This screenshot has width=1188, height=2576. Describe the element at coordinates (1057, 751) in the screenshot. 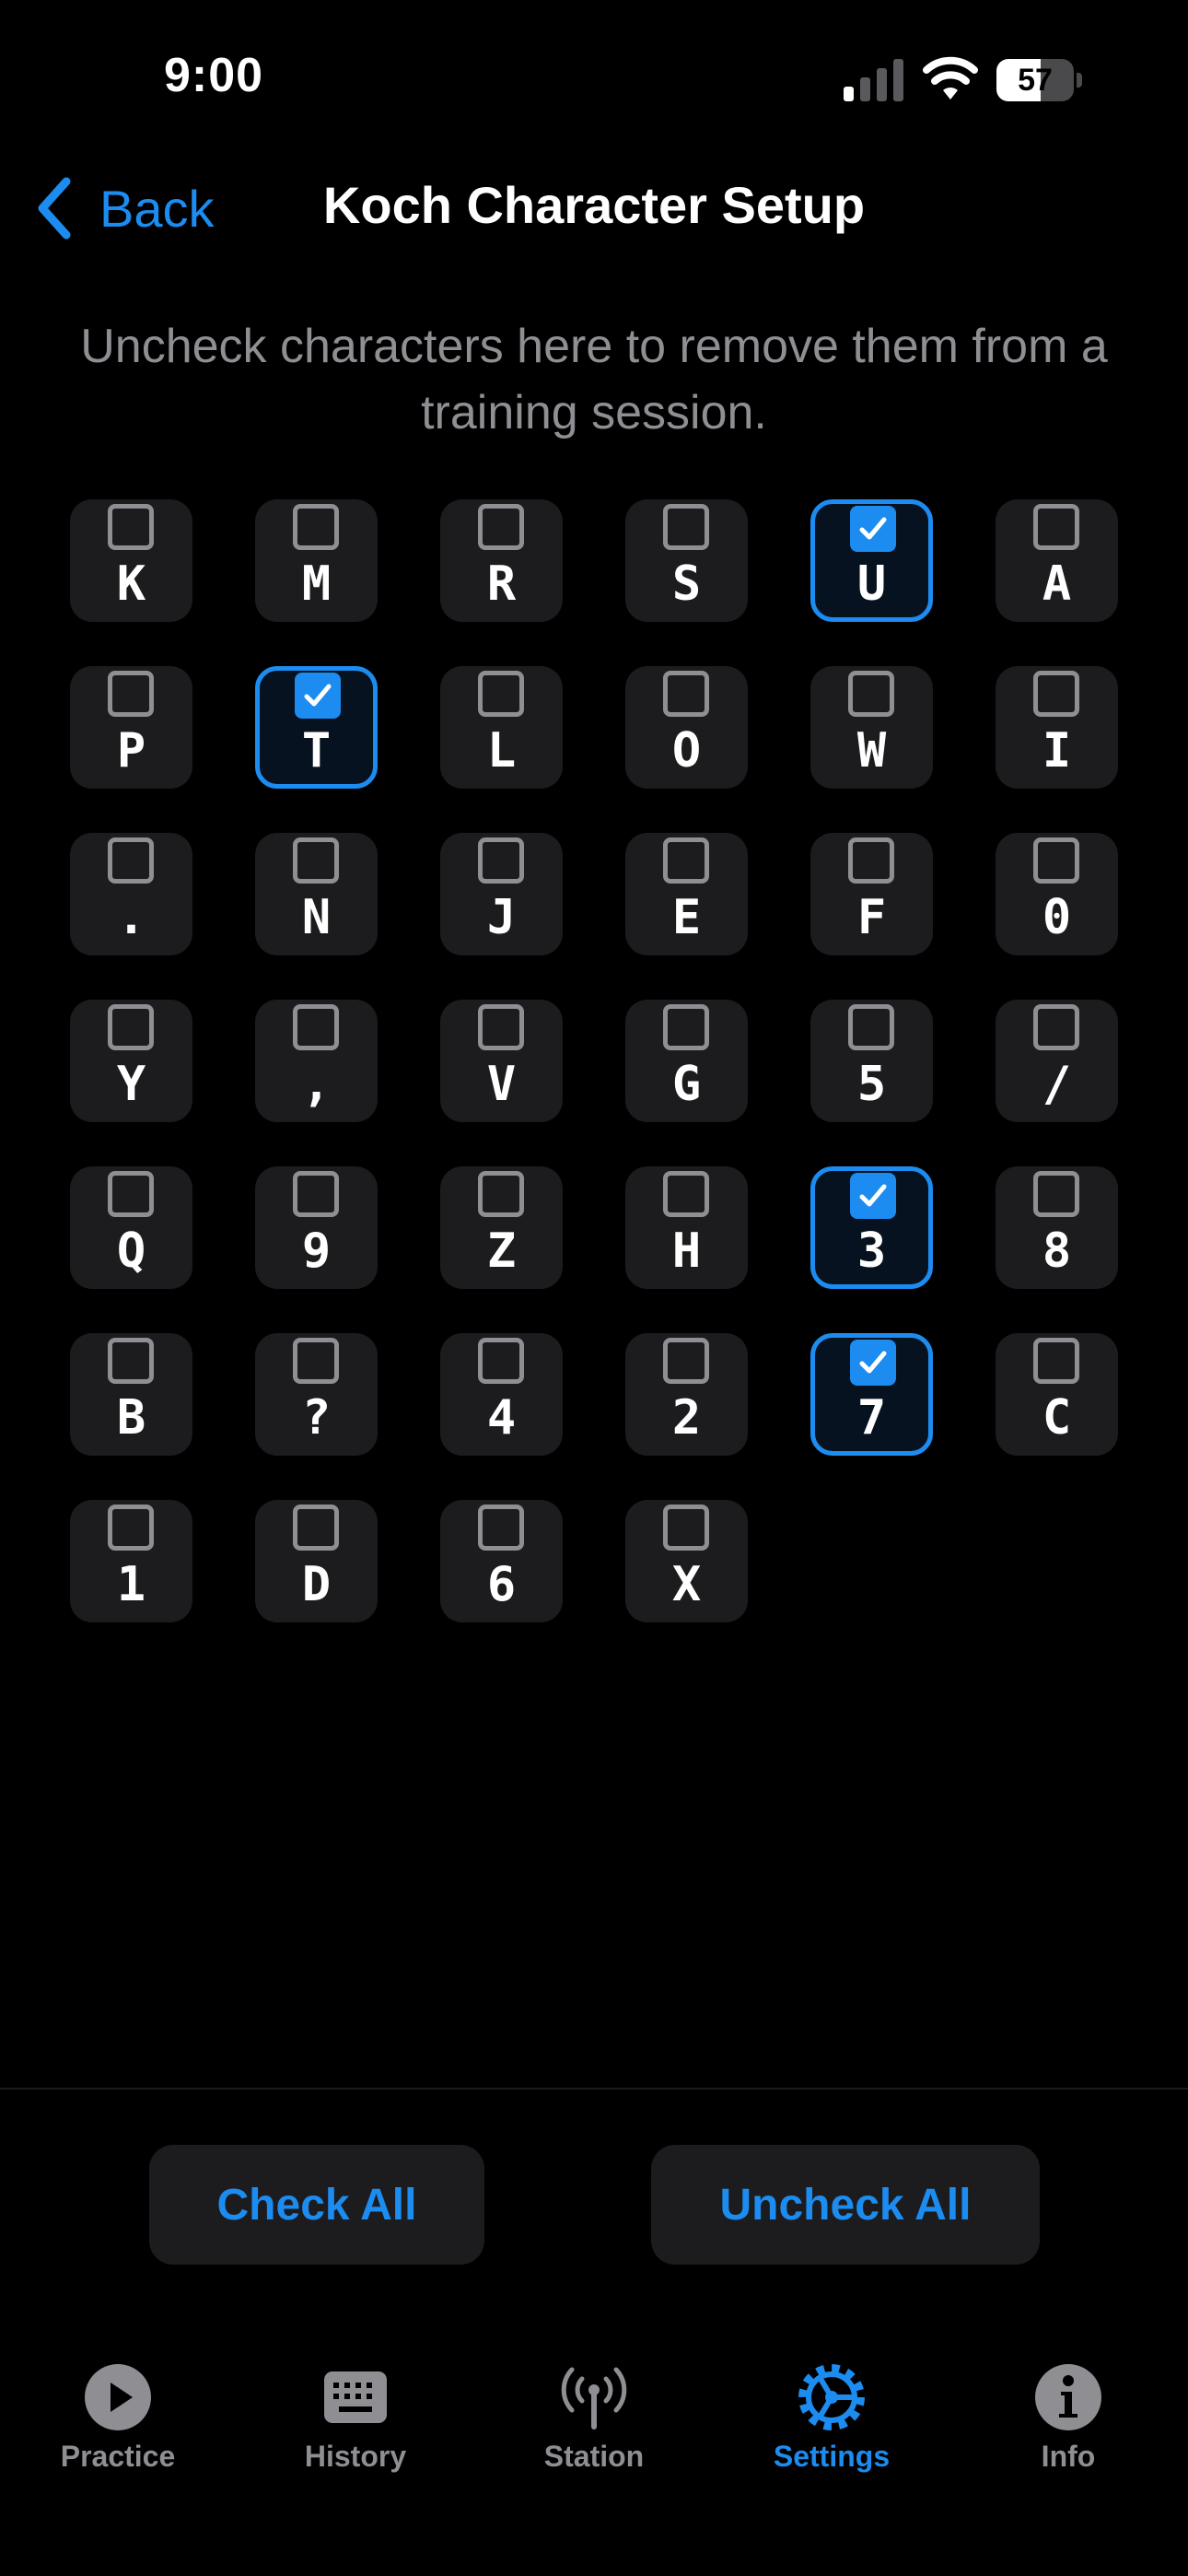

I see `character-label: I` at that location.